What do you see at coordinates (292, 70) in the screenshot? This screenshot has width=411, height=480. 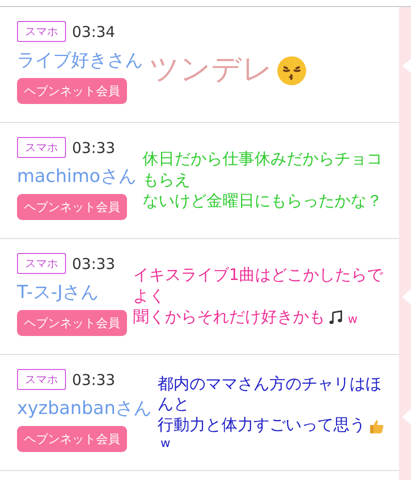 I see `kissing-face-icon` at bounding box center [292, 70].